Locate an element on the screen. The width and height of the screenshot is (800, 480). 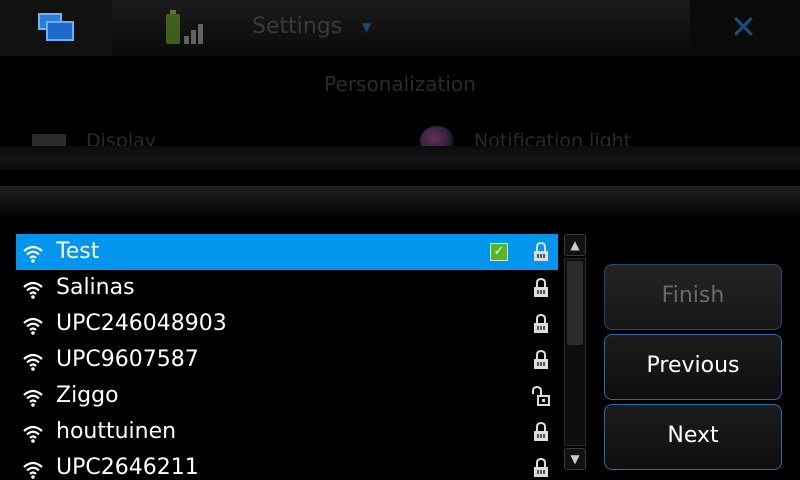
task-switcher-button is located at coordinates (56, 28).